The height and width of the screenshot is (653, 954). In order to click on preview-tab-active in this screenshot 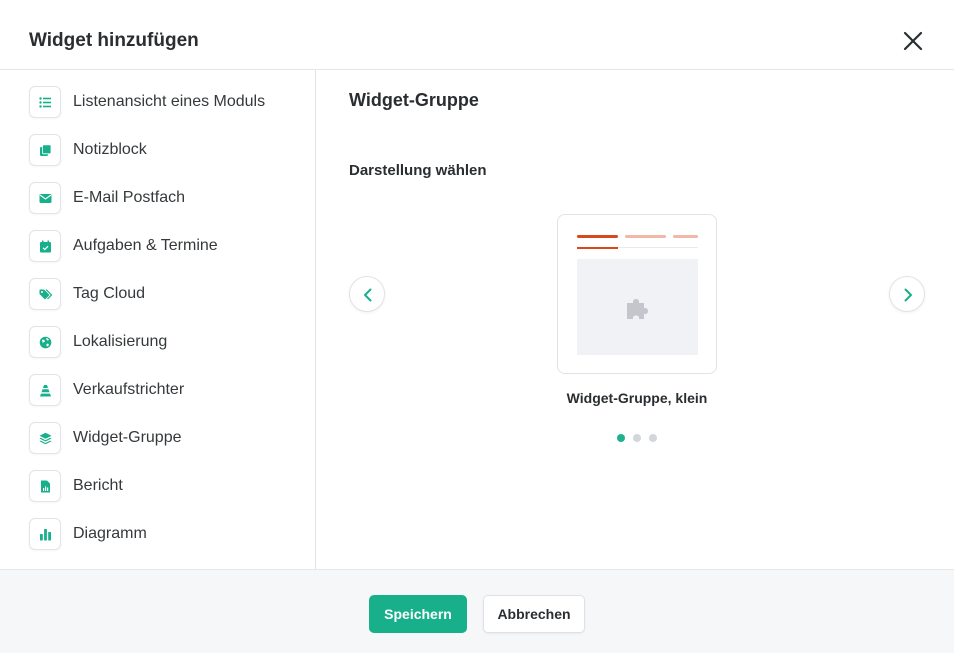, I will do `click(597, 236)`.